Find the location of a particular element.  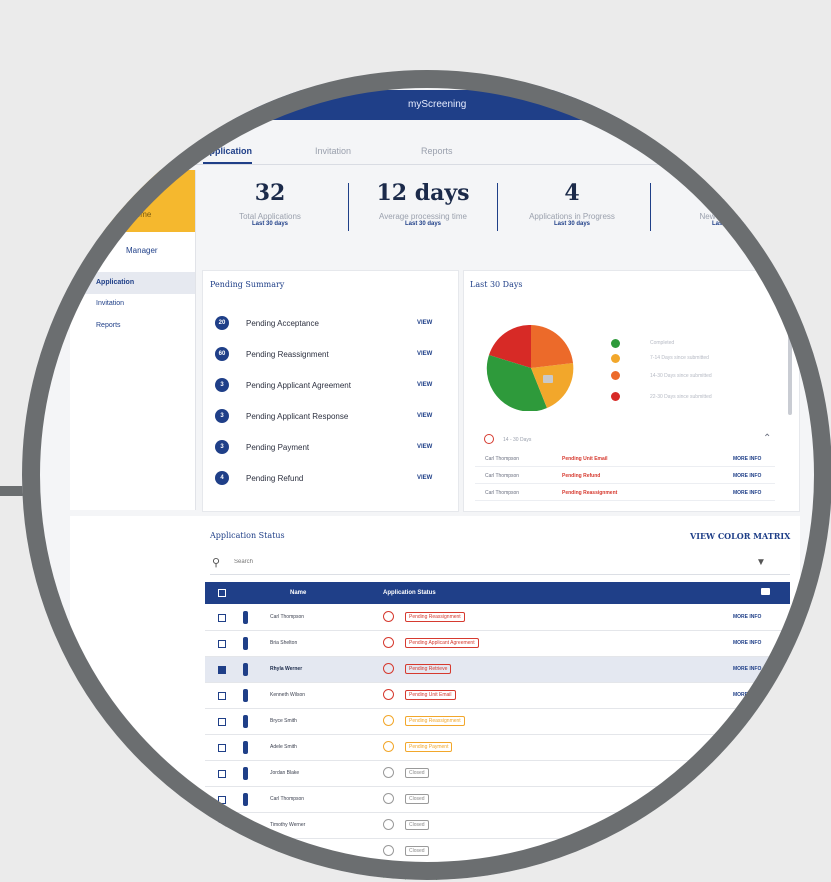

search-input is located at coordinates (384, 562).